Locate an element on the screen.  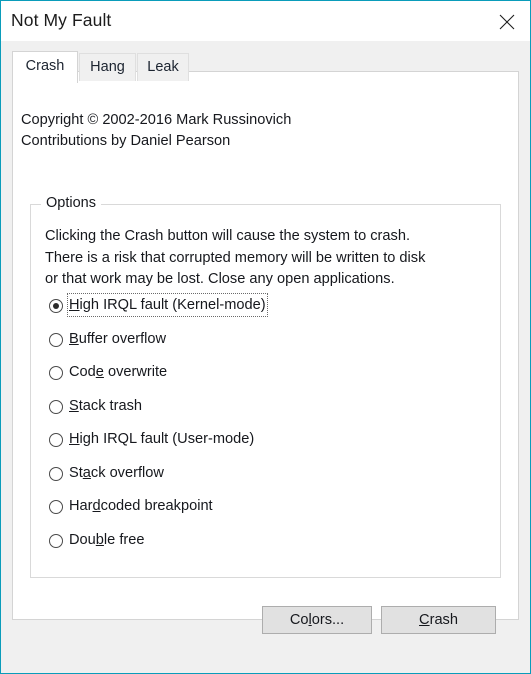
options-group-label: Options is located at coordinates (71, 203).